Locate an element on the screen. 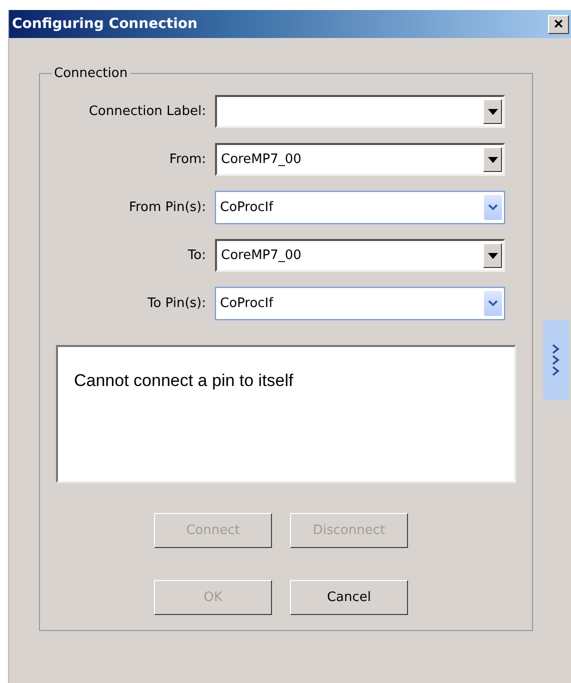 This screenshot has width=571, height=683. message-text: Cannot connect a pin to itself is located at coordinates (184, 380).